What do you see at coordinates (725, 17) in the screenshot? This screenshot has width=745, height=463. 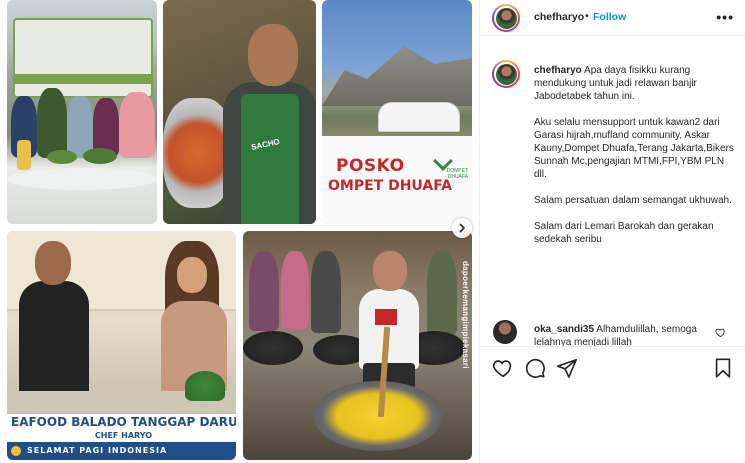 I see `more-options-icon: •••` at bounding box center [725, 17].